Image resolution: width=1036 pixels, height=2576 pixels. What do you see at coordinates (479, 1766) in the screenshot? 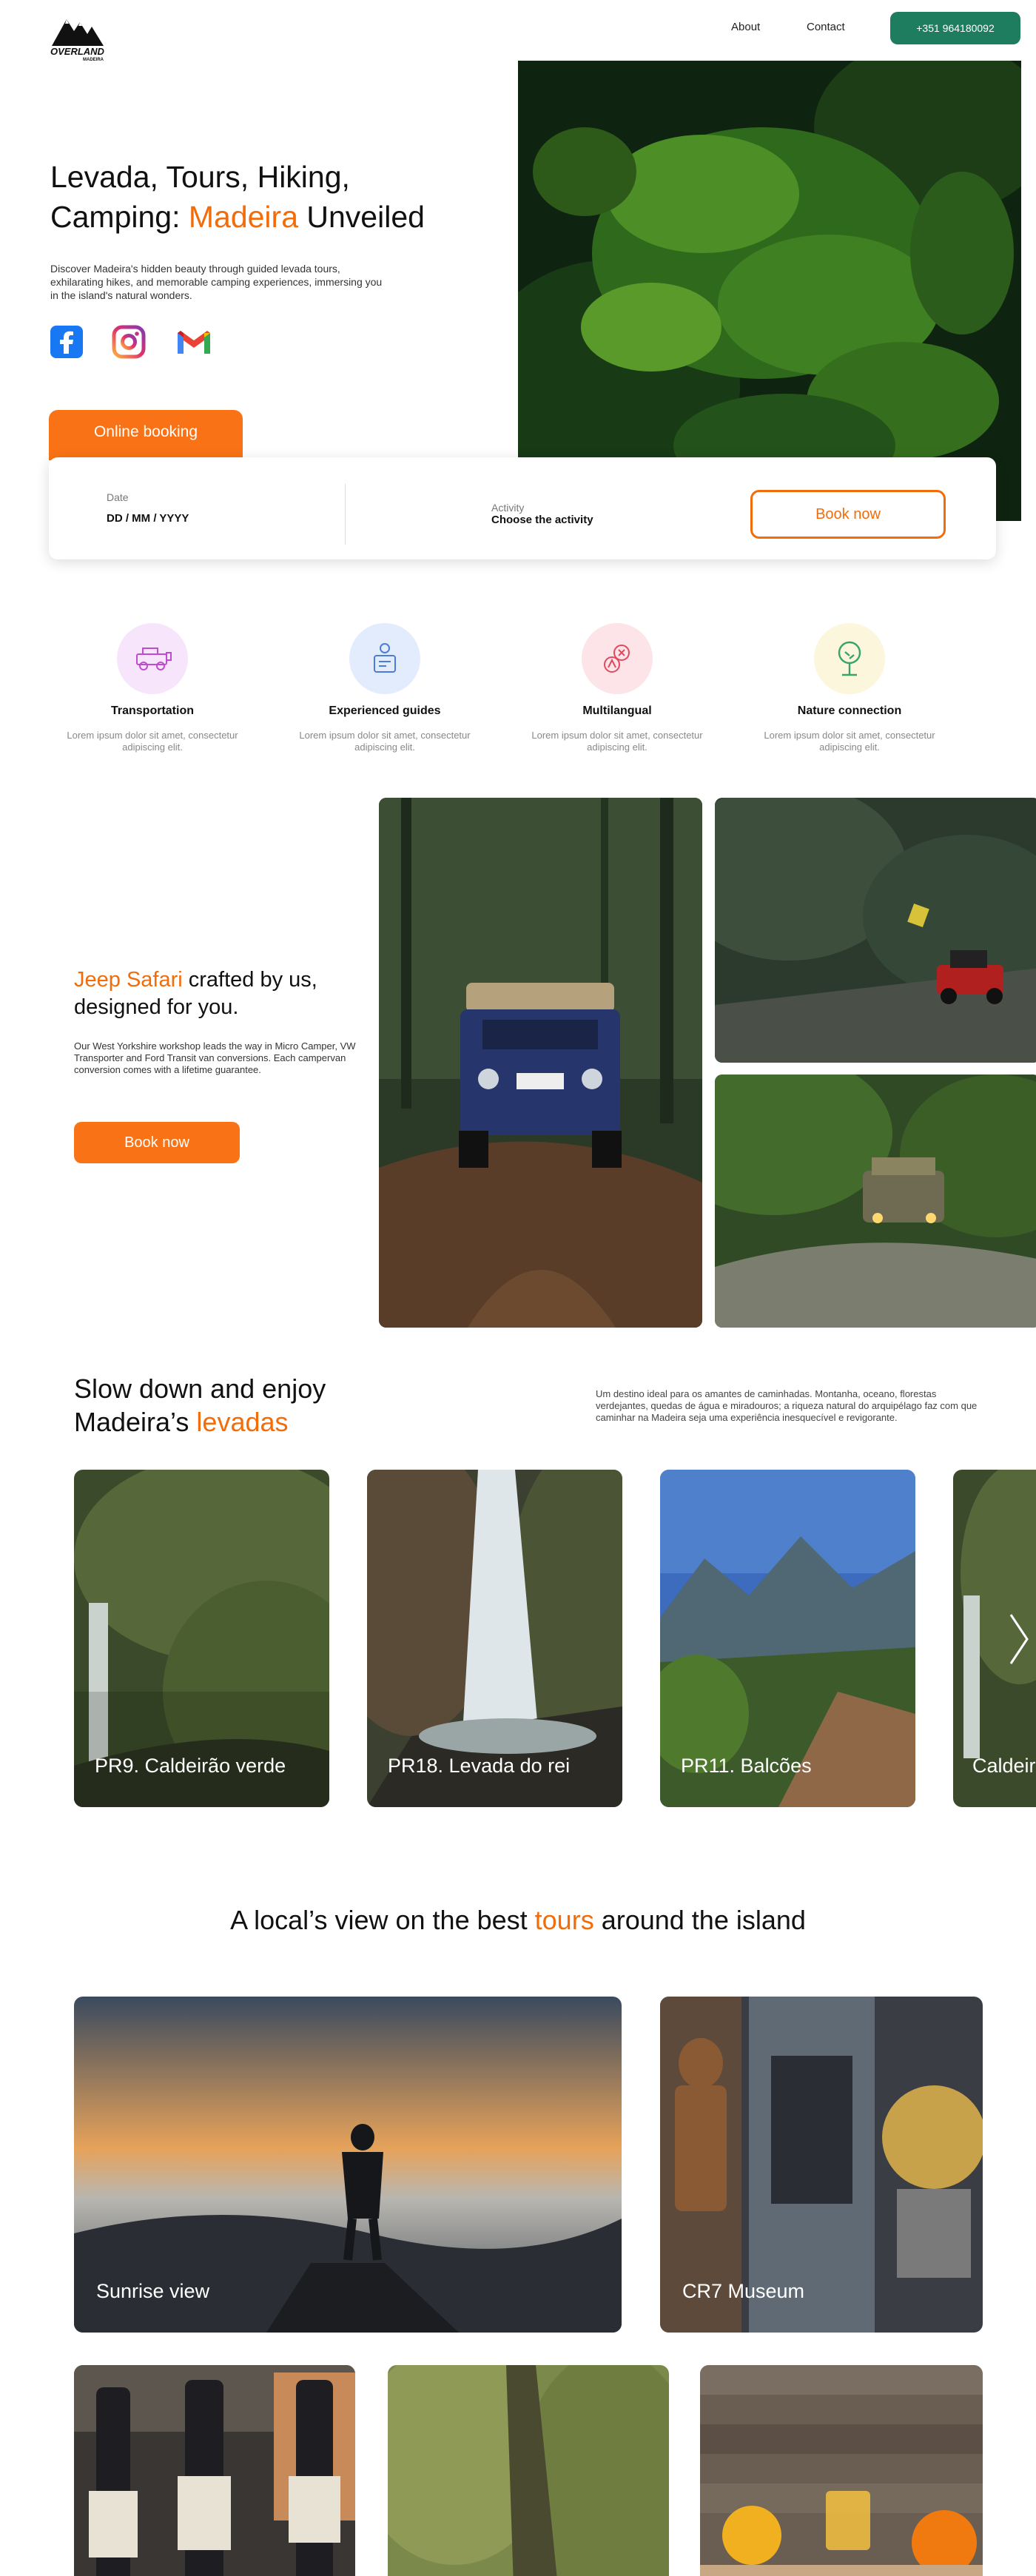
I see `levada-card-label: PR18. Levada do rei` at bounding box center [479, 1766].